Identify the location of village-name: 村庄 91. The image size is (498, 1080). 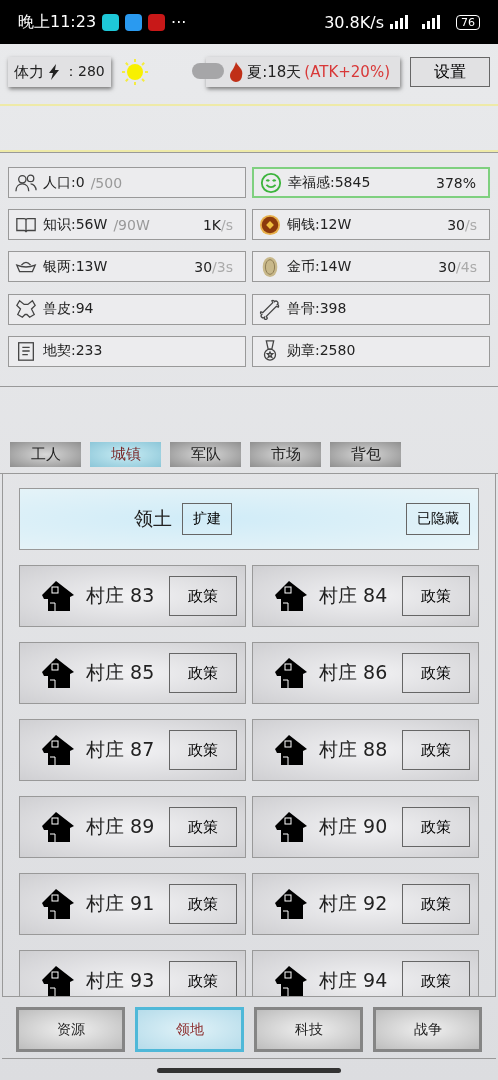
(120, 903).